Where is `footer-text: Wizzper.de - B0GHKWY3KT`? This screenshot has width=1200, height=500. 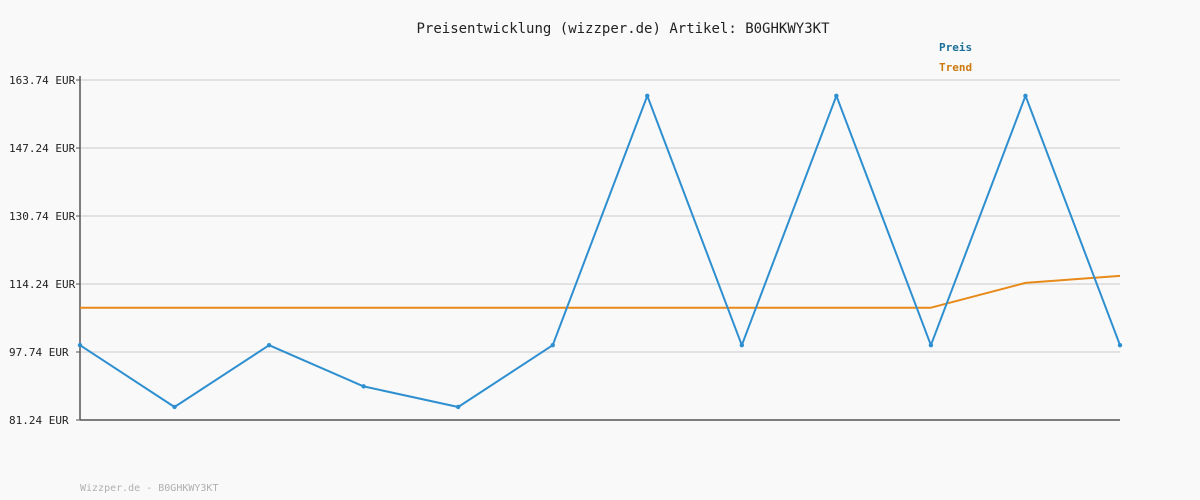 footer-text: Wizzper.de - B0GHKWY3KT is located at coordinates (149, 488).